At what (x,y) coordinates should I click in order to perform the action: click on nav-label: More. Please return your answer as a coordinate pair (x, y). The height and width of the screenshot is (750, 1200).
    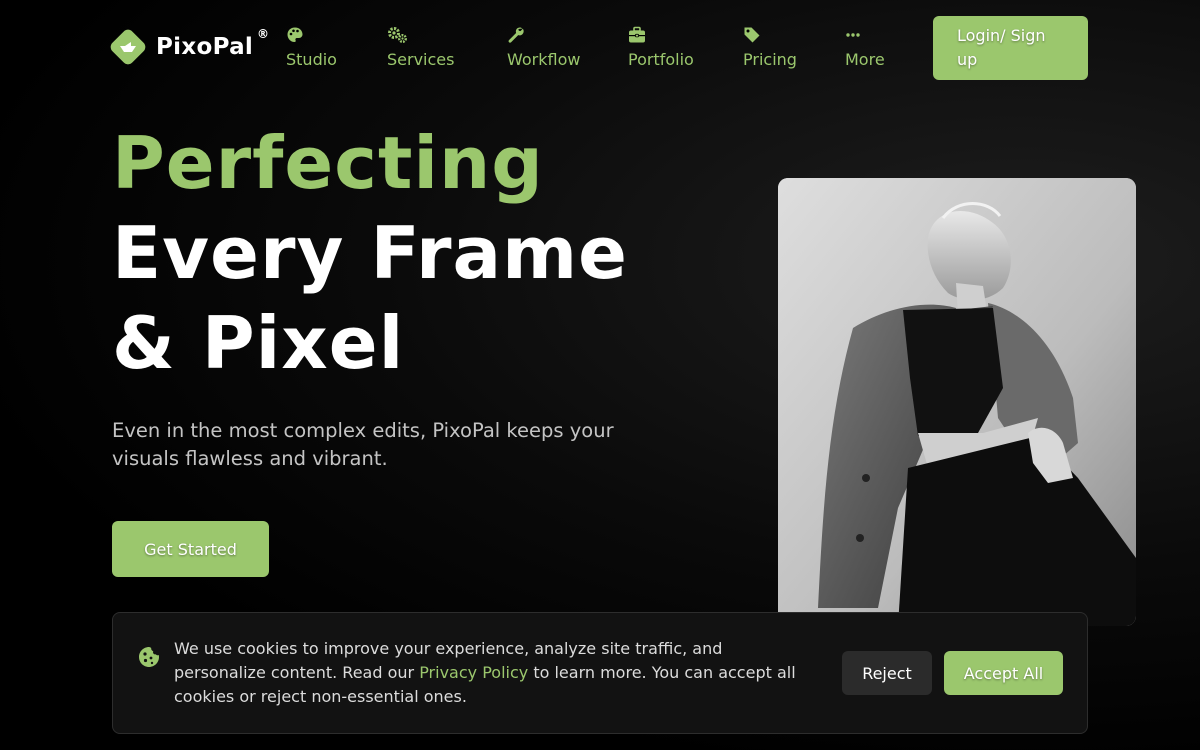
    Looking at the image, I should click on (865, 59).